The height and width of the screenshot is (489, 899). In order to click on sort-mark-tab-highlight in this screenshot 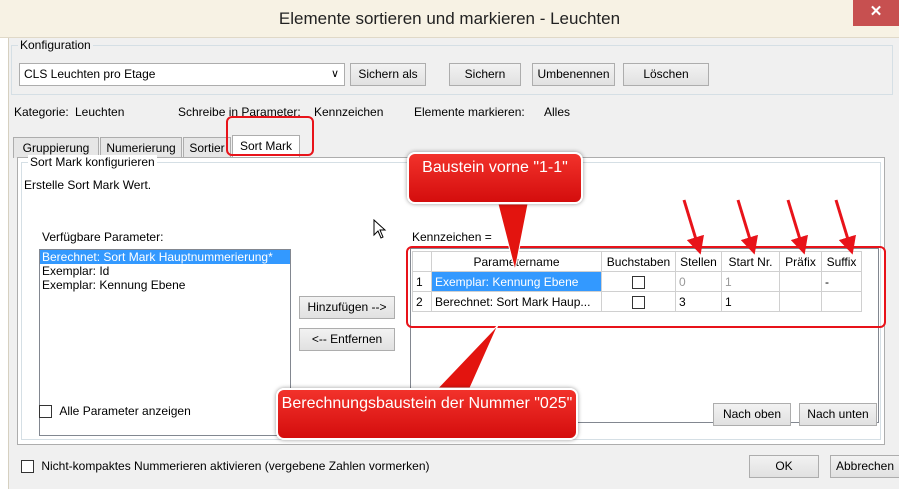, I will do `click(270, 136)`.